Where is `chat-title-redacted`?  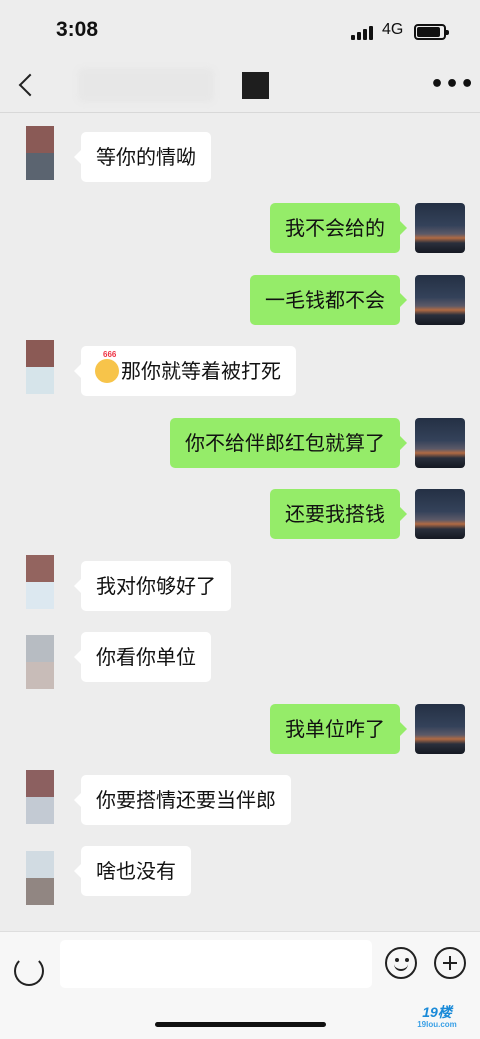
chat-title-redacted is located at coordinates (146, 85).